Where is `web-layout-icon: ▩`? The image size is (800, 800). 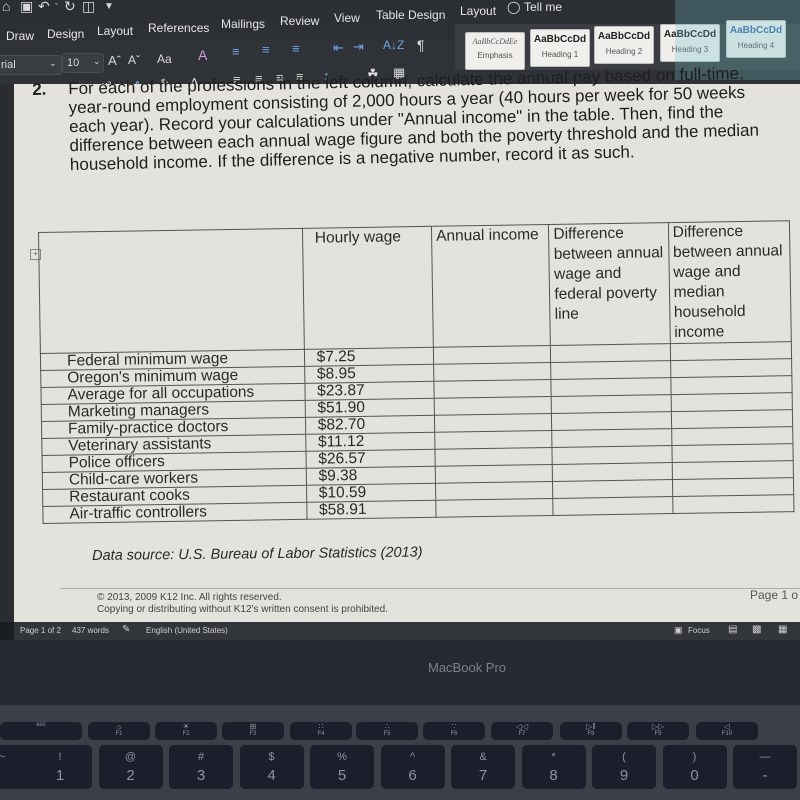 web-layout-icon: ▩ is located at coordinates (756, 629).